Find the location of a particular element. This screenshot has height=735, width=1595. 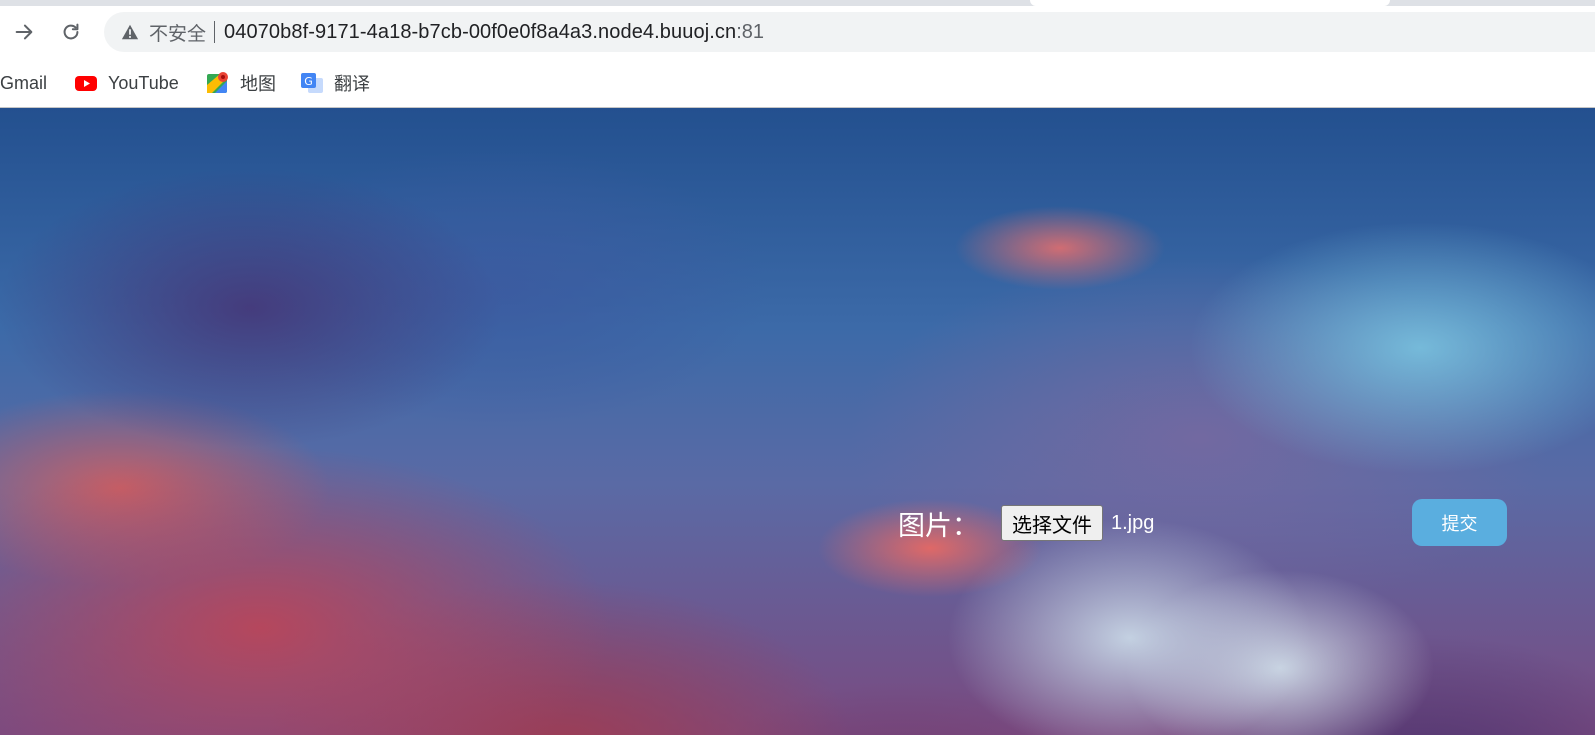

forward-button is located at coordinates (24, 32).